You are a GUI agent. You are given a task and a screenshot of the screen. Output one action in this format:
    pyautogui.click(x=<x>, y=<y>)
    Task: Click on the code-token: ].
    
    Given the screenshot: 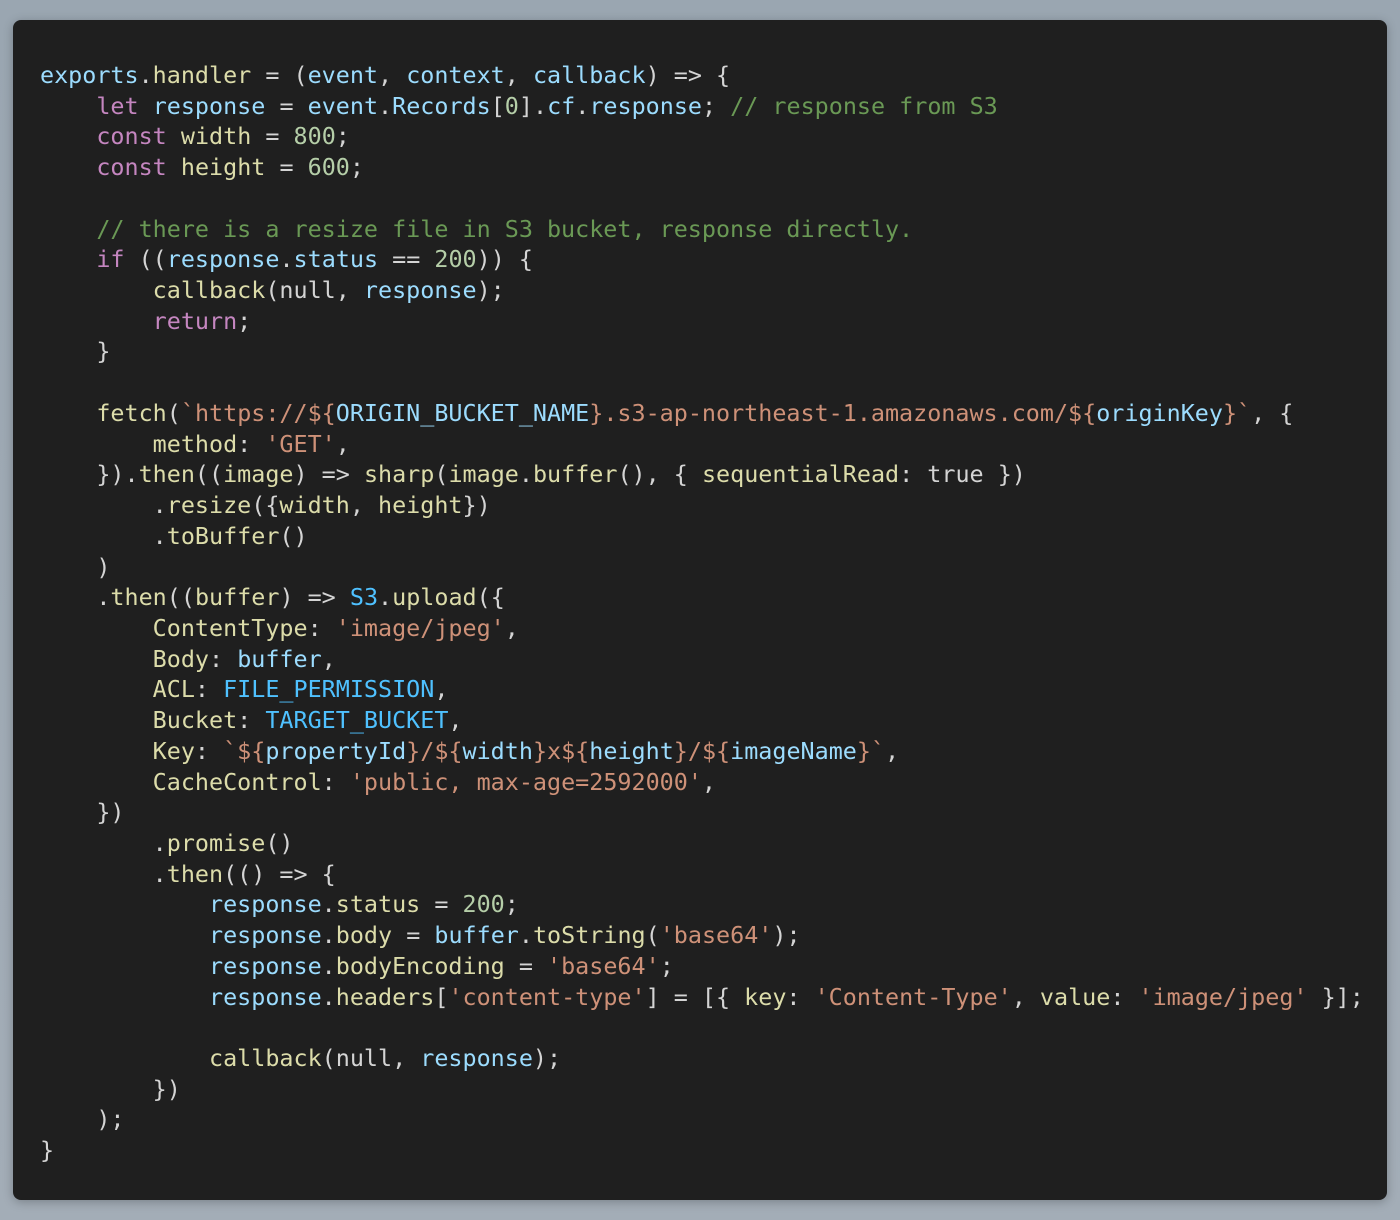 What is the action you would take?
    pyautogui.click(x=533, y=105)
    